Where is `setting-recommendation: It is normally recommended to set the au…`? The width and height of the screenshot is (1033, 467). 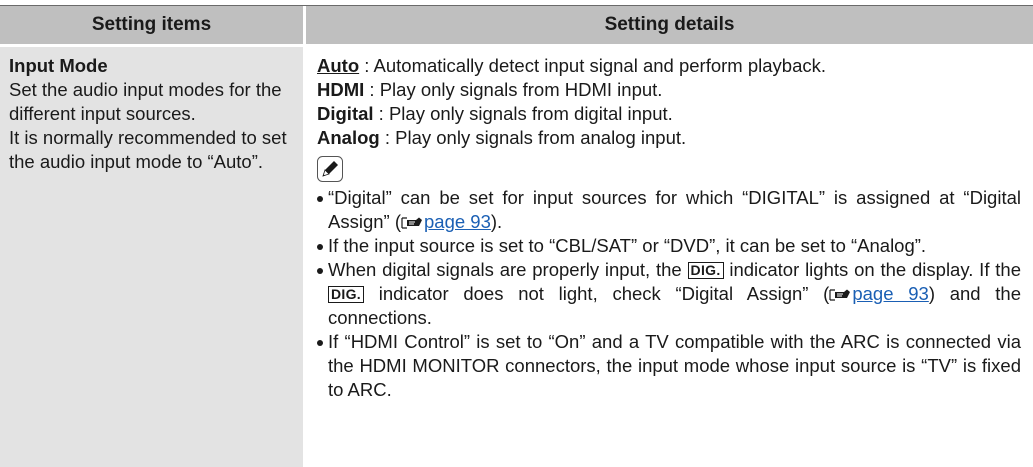
setting-recommendation: It is normally recommended to set the au… is located at coordinates (148, 149).